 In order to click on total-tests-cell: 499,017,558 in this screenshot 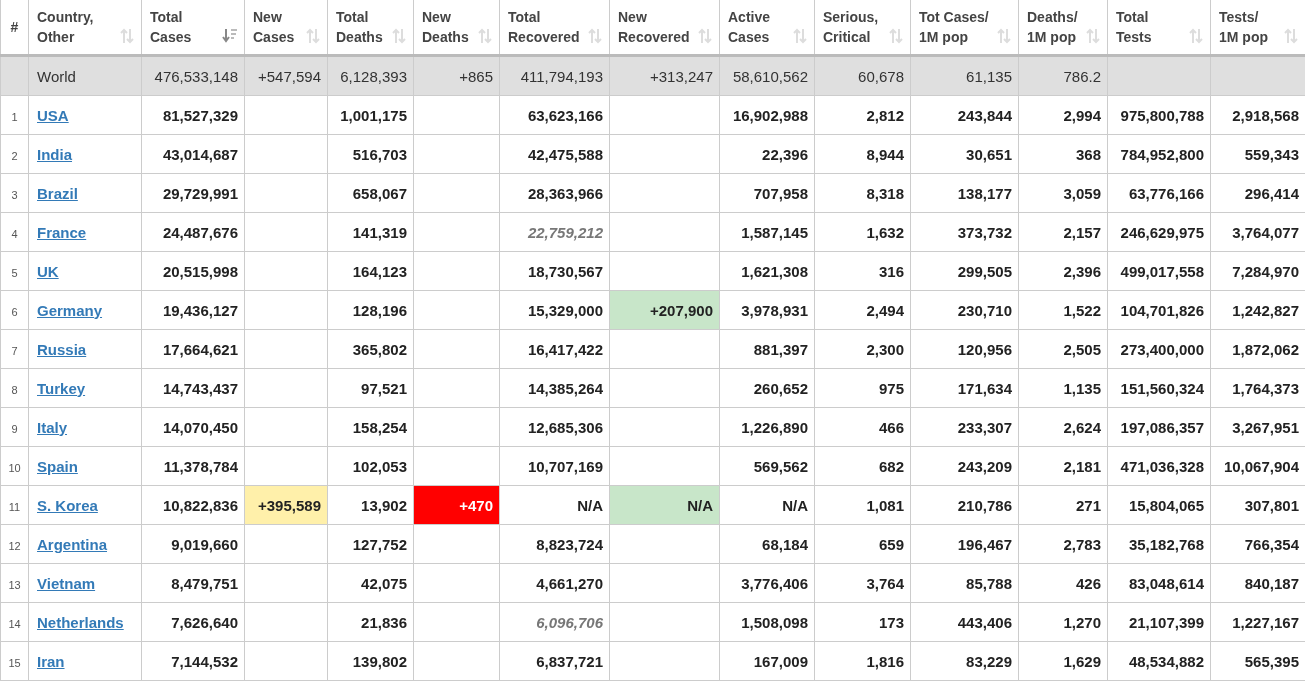, I will do `click(1159, 271)`.